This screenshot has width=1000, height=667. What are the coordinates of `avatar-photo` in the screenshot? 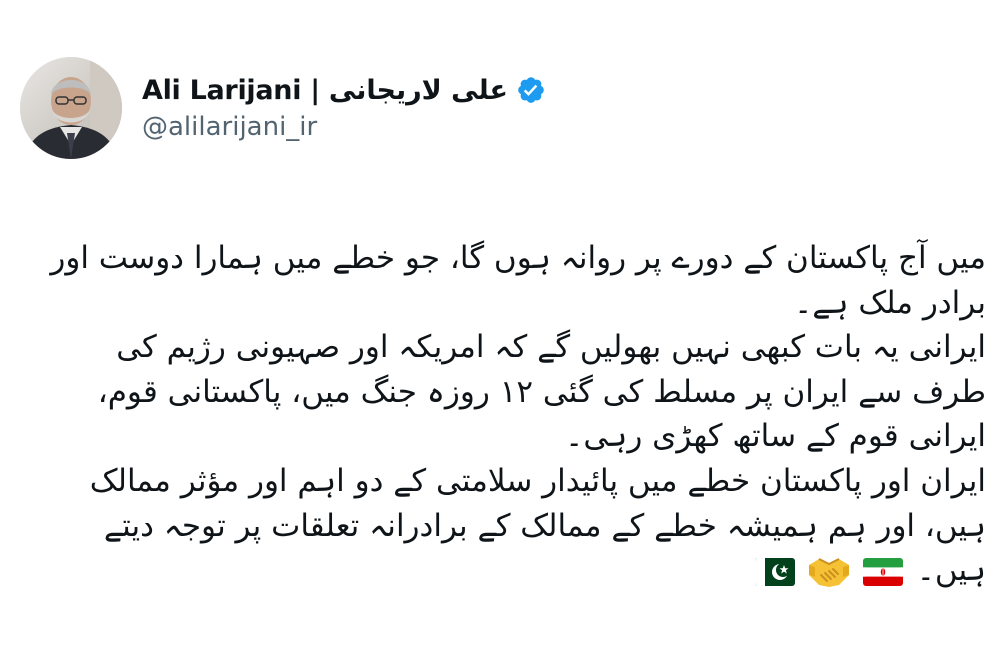 It's located at (71, 108).